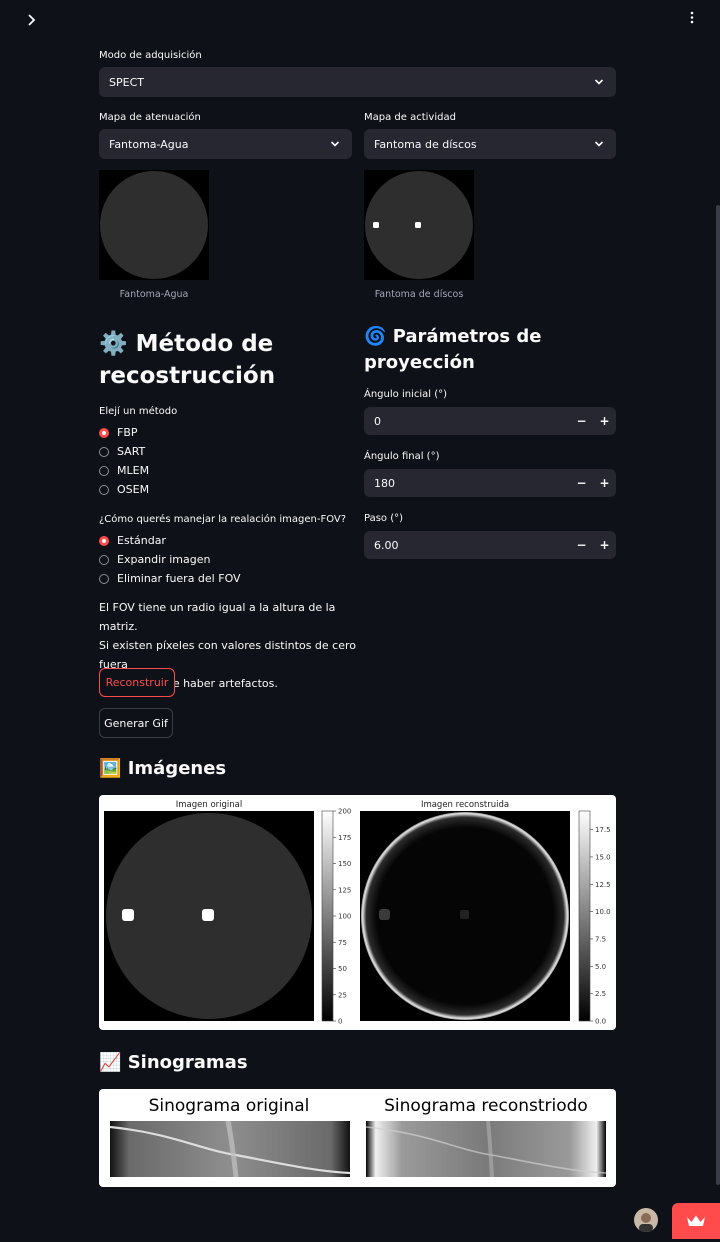 The image size is (720, 1242). What do you see at coordinates (230, 1149) in the screenshot?
I see `original-sinogram-image` at bounding box center [230, 1149].